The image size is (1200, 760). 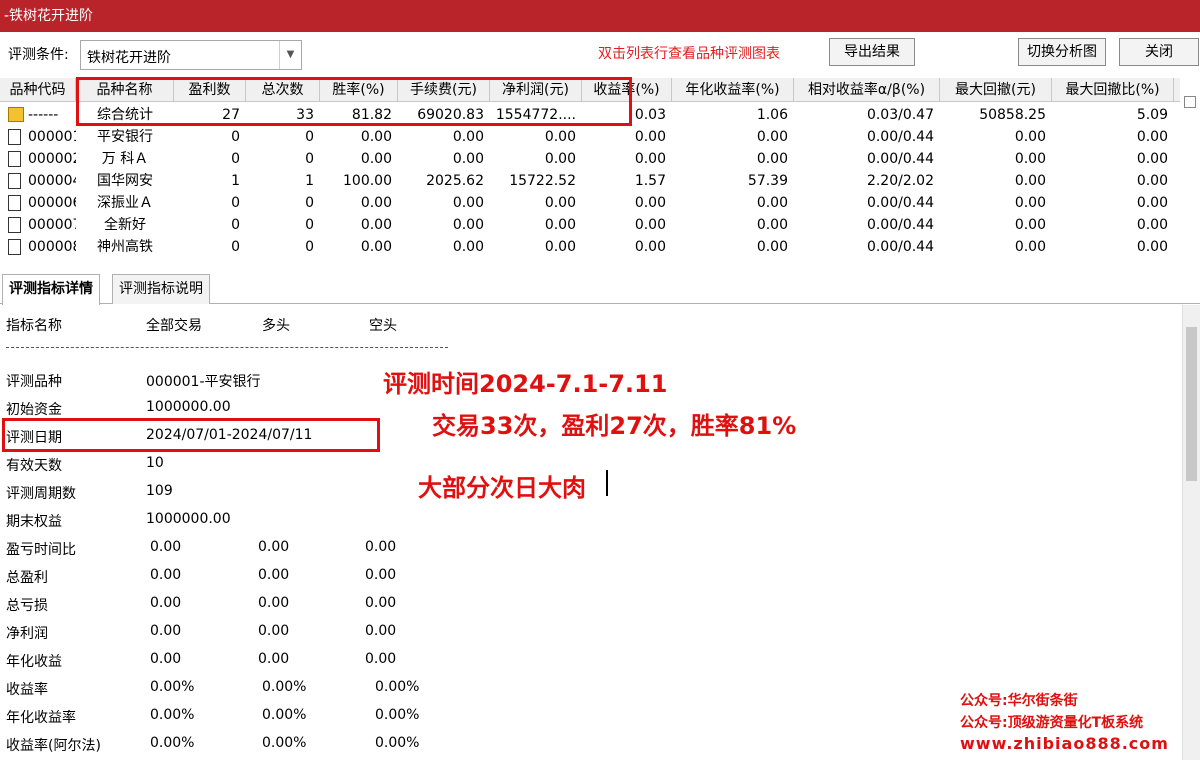 What do you see at coordinates (733, 90) in the screenshot?
I see `column-header-annual-return: 年化收益率(%)` at bounding box center [733, 90].